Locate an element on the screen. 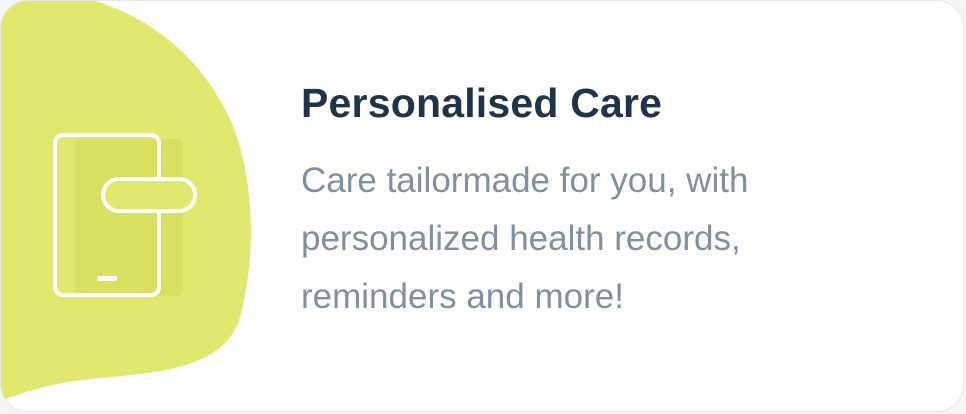  card-title: Personalised Care is located at coordinates (482, 103).